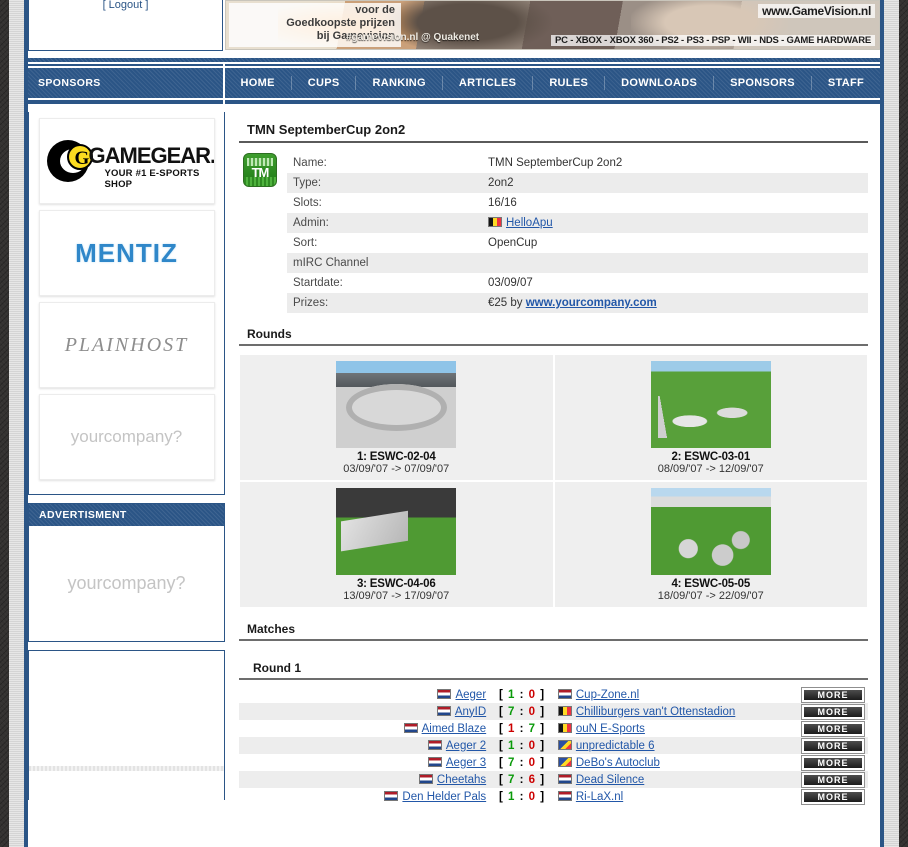 This screenshot has width=908, height=847. Describe the element at coordinates (384, 183) in the screenshot. I see `info-key: Type:` at that location.